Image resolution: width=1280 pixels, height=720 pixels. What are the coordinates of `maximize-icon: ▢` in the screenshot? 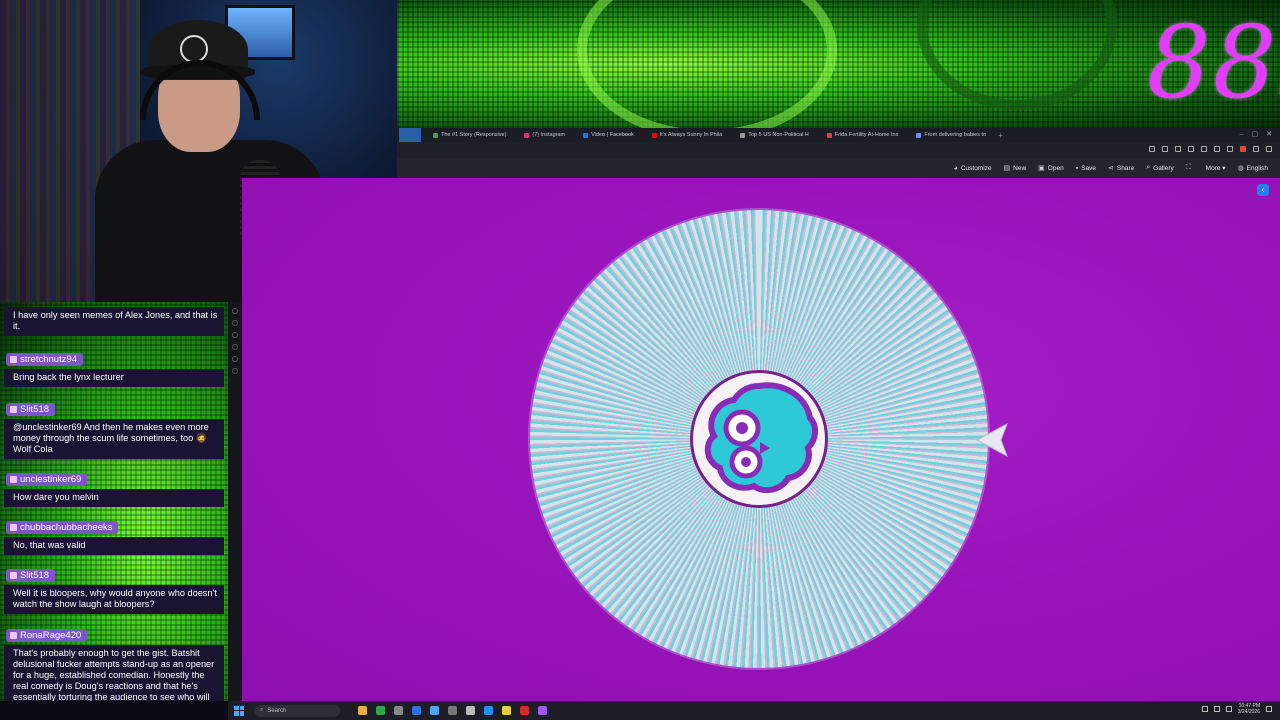 It's located at (1255, 134).